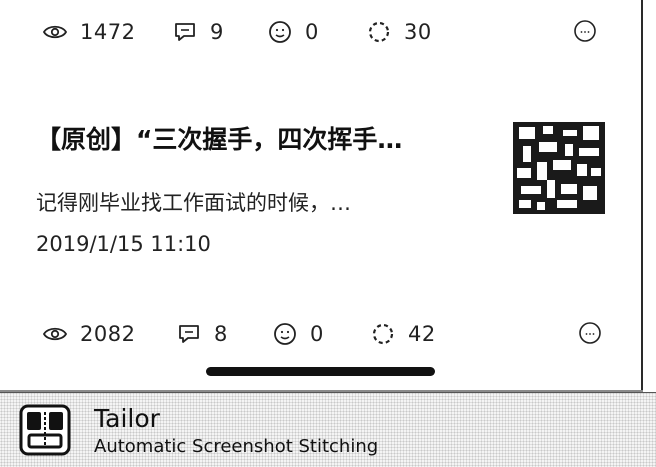 This screenshot has width=656, height=467. What do you see at coordinates (236, 446) in the screenshot?
I see `app-tagline: Automatic Screenshot Stitching` at bounding box center [236, 446].